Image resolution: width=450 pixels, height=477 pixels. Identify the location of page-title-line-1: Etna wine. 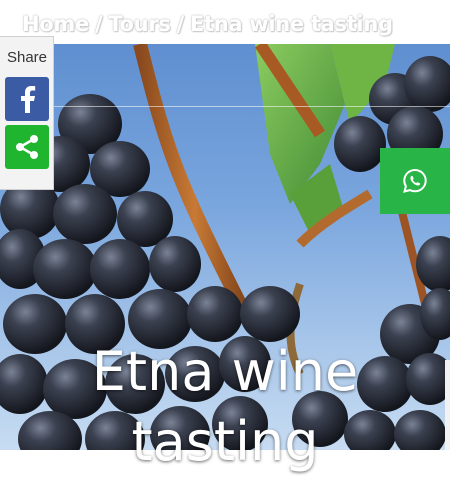
(225, 371).